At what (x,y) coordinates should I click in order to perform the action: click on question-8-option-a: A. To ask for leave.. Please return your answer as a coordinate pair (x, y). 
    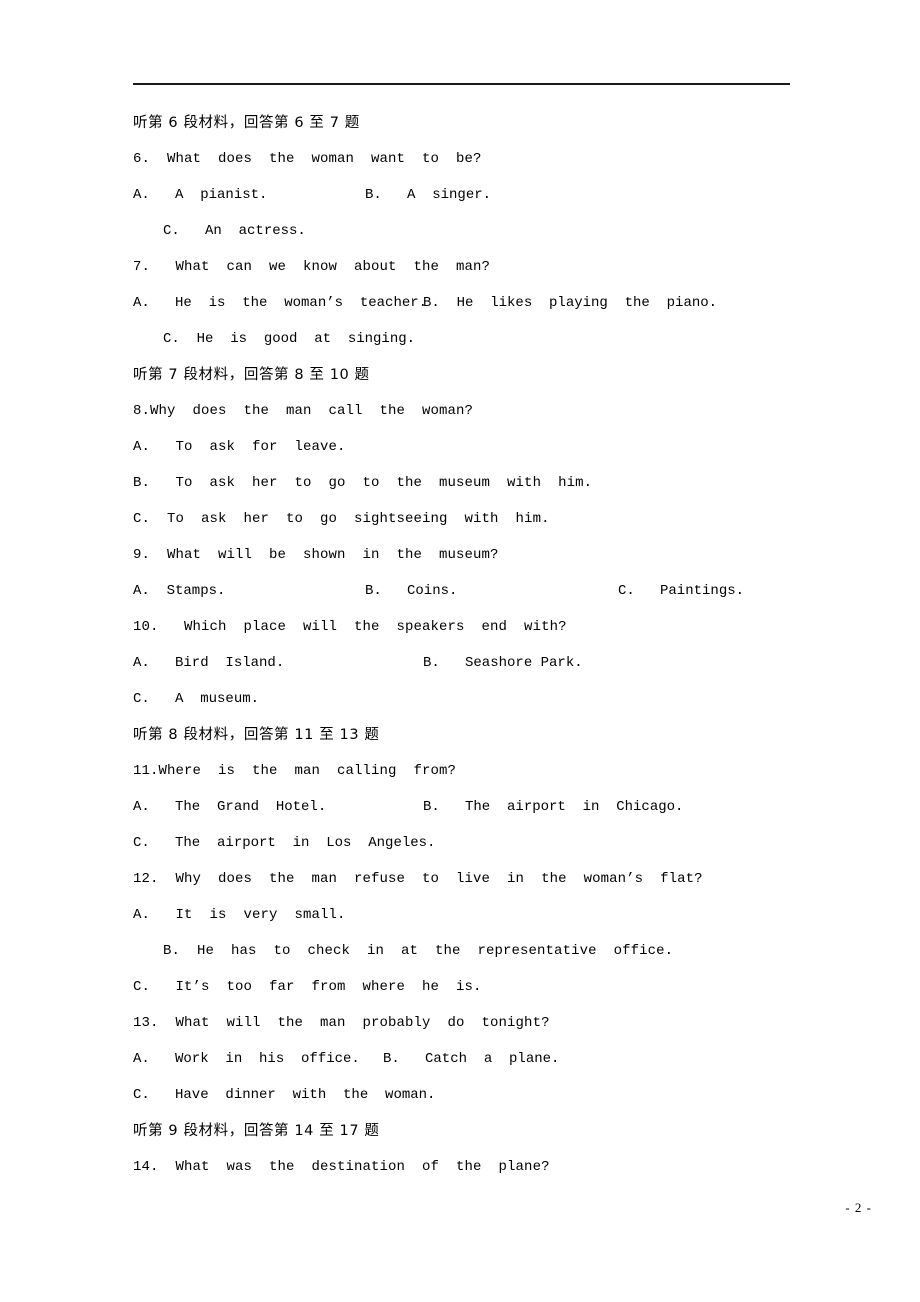
    Looking at the image, I should click on (483, 447).